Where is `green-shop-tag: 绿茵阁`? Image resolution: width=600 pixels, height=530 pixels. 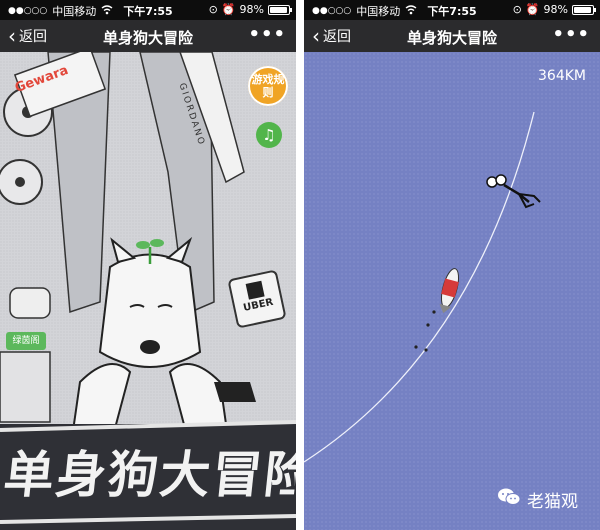 green-shop-tag: 绿茵阁 is located at coordinates (26, 341).